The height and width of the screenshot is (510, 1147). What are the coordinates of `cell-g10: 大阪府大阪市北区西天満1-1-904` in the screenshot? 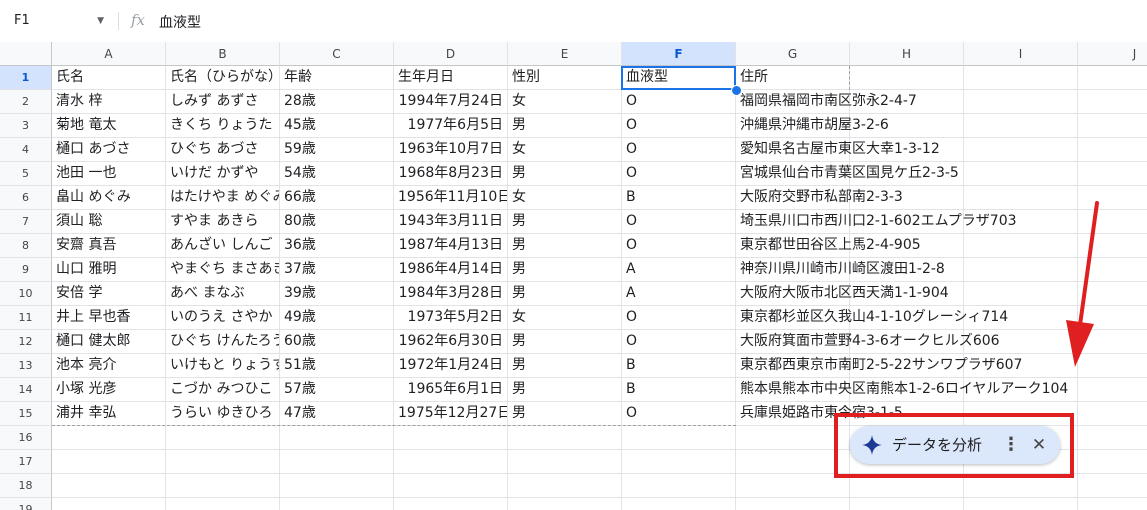 It's located at (842, 294).